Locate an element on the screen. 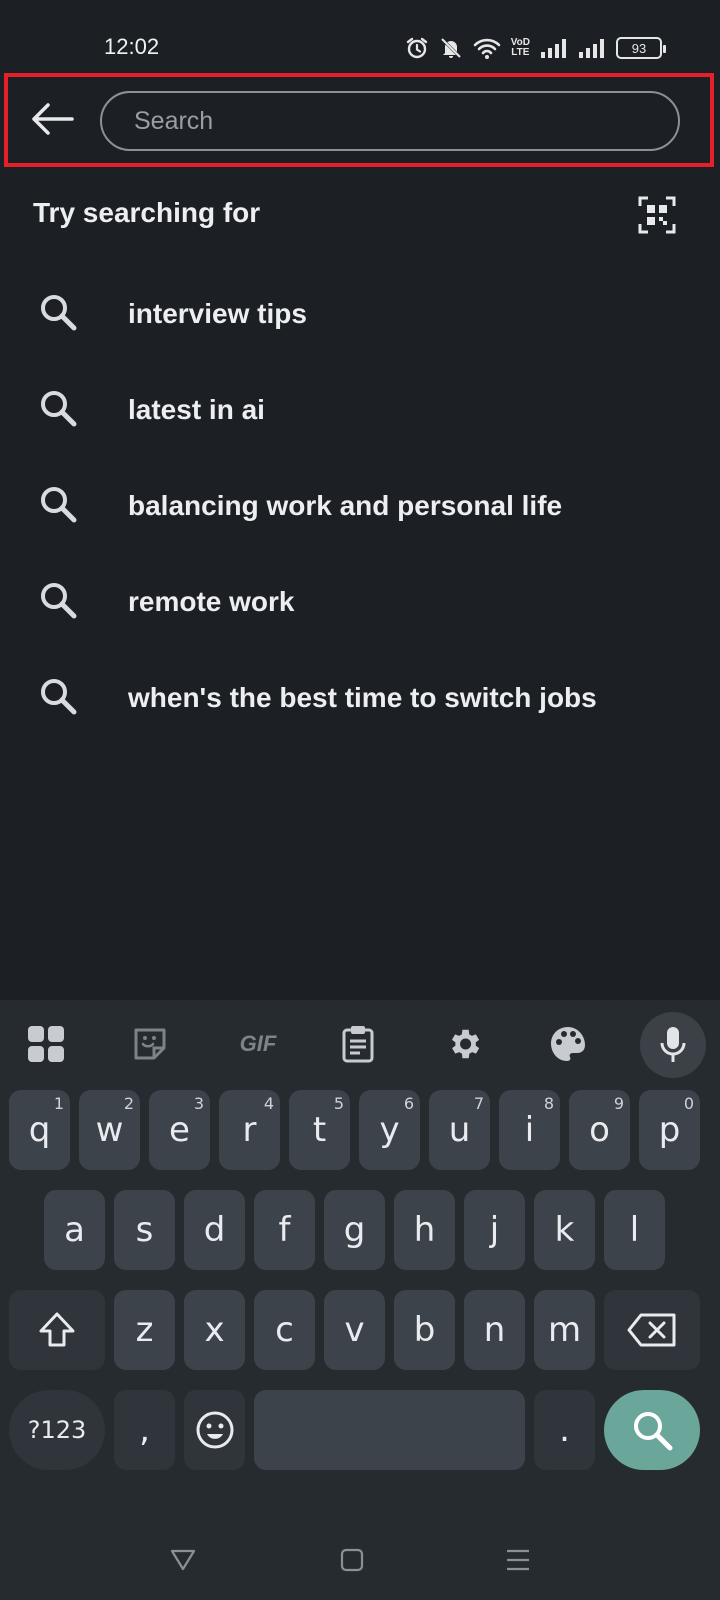 This screenshot has width=720, height=1600. suggestion-item: when's the best time to switch jobs is located at coordinates (360, 698).